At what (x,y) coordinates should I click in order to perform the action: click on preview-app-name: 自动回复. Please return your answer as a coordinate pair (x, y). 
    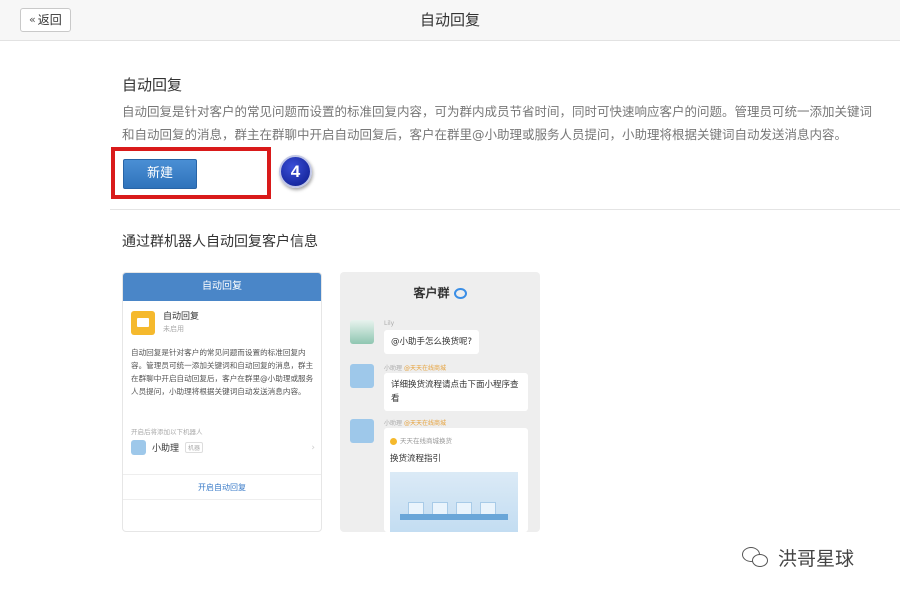
    Looking at the image, I should click on (181, 317).